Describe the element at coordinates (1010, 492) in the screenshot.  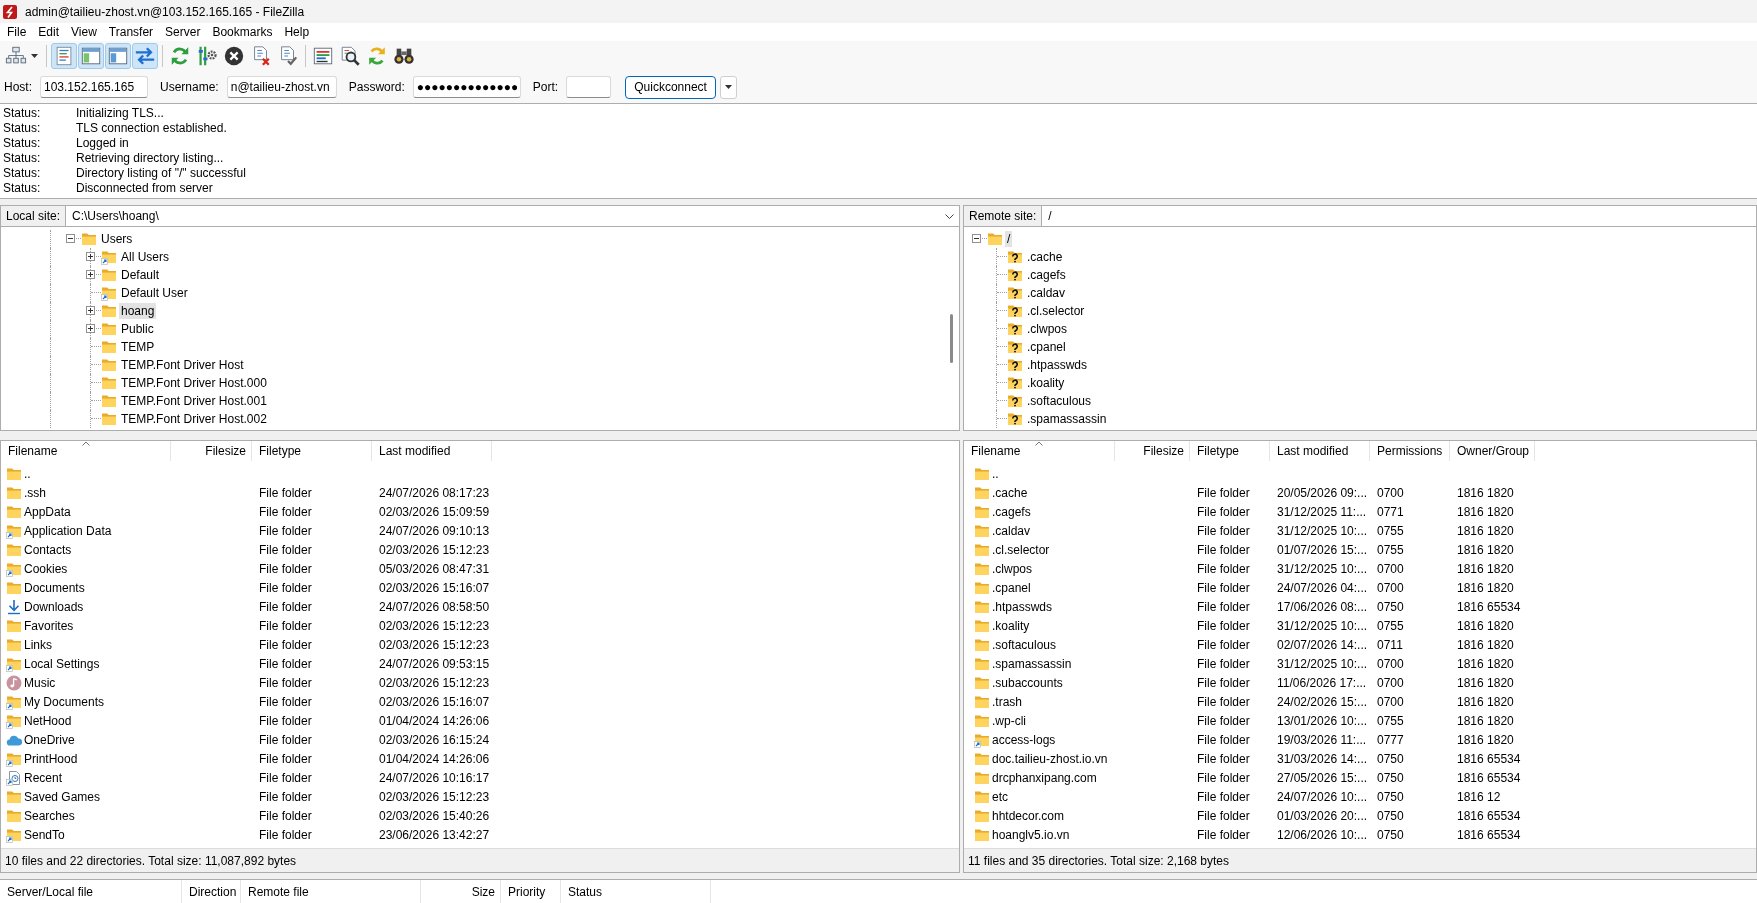
I see `file-name: .cache` at that location.